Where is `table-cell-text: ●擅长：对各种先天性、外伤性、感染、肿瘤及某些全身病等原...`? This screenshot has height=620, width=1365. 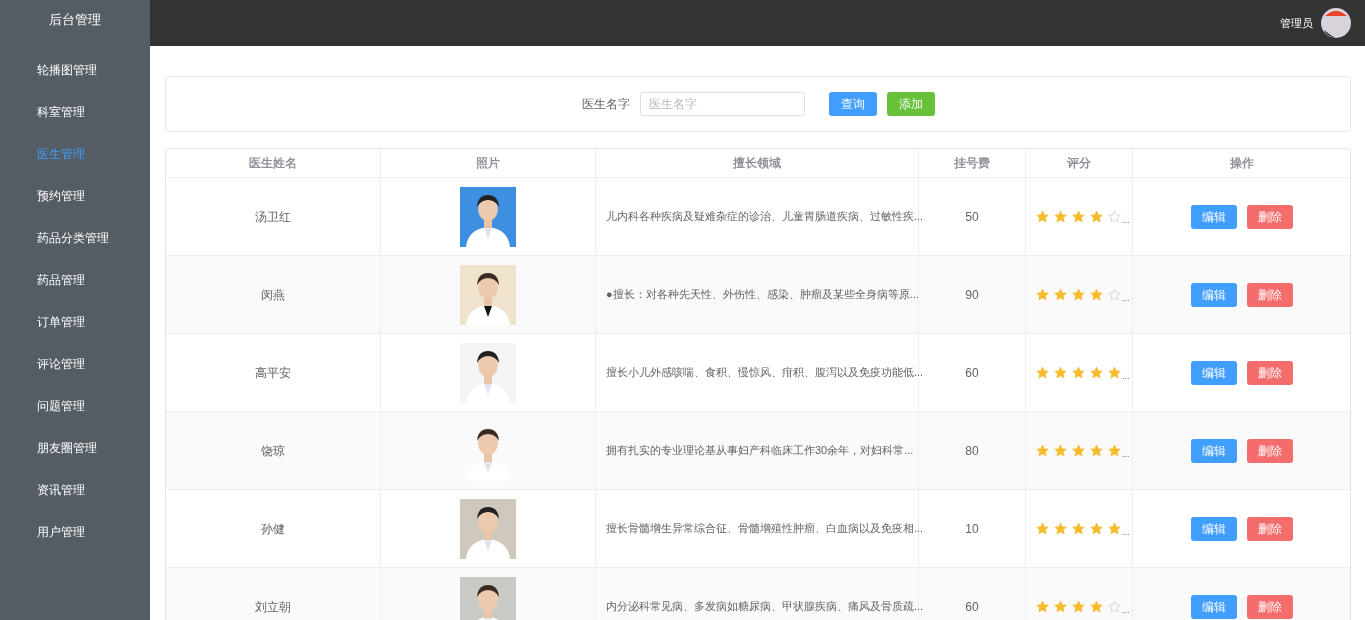
table-cell-text: ●擅长：对各种先天性、外伤性、感染、肿瘤及某些全身病等原... is located at coordinates (762, 295).